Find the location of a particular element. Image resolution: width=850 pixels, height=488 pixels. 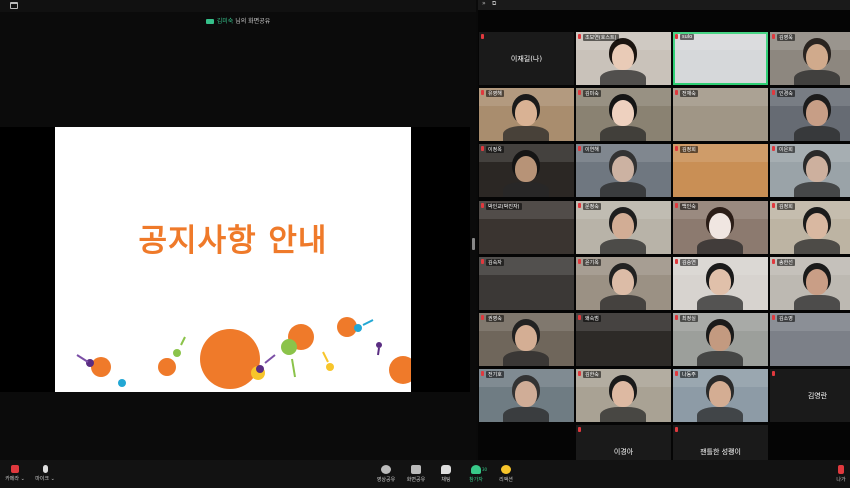

participant-name: 권영숙 is located at coordinates (495, 318).